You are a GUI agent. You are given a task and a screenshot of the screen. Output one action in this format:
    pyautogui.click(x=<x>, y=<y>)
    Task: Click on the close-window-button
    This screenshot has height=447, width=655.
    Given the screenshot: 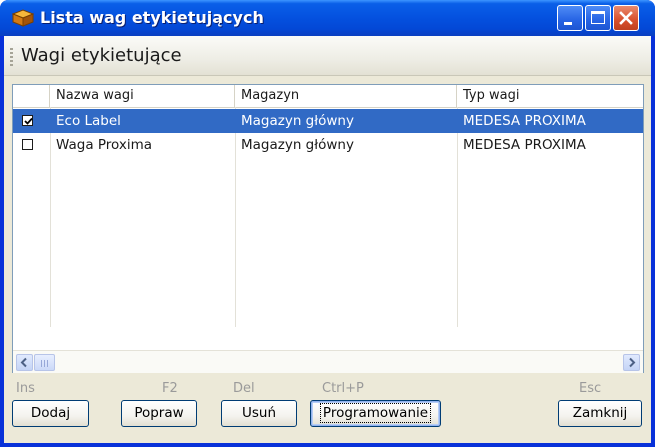 What is the action you would take?
    pyautogui.click(x=626, y=18)
    